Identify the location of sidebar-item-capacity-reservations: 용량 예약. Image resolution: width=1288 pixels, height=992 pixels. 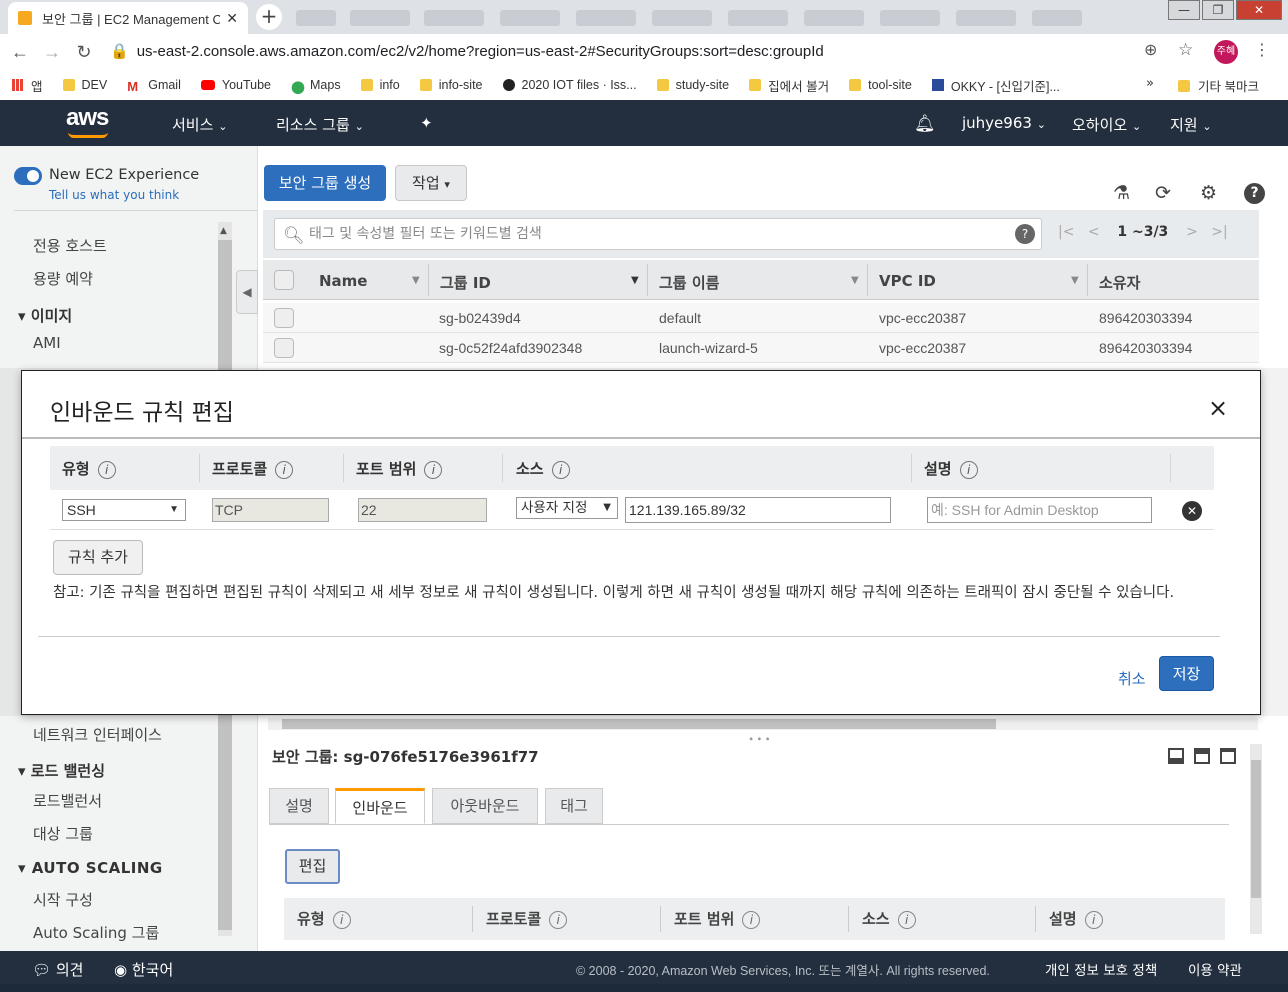
(63, 278).